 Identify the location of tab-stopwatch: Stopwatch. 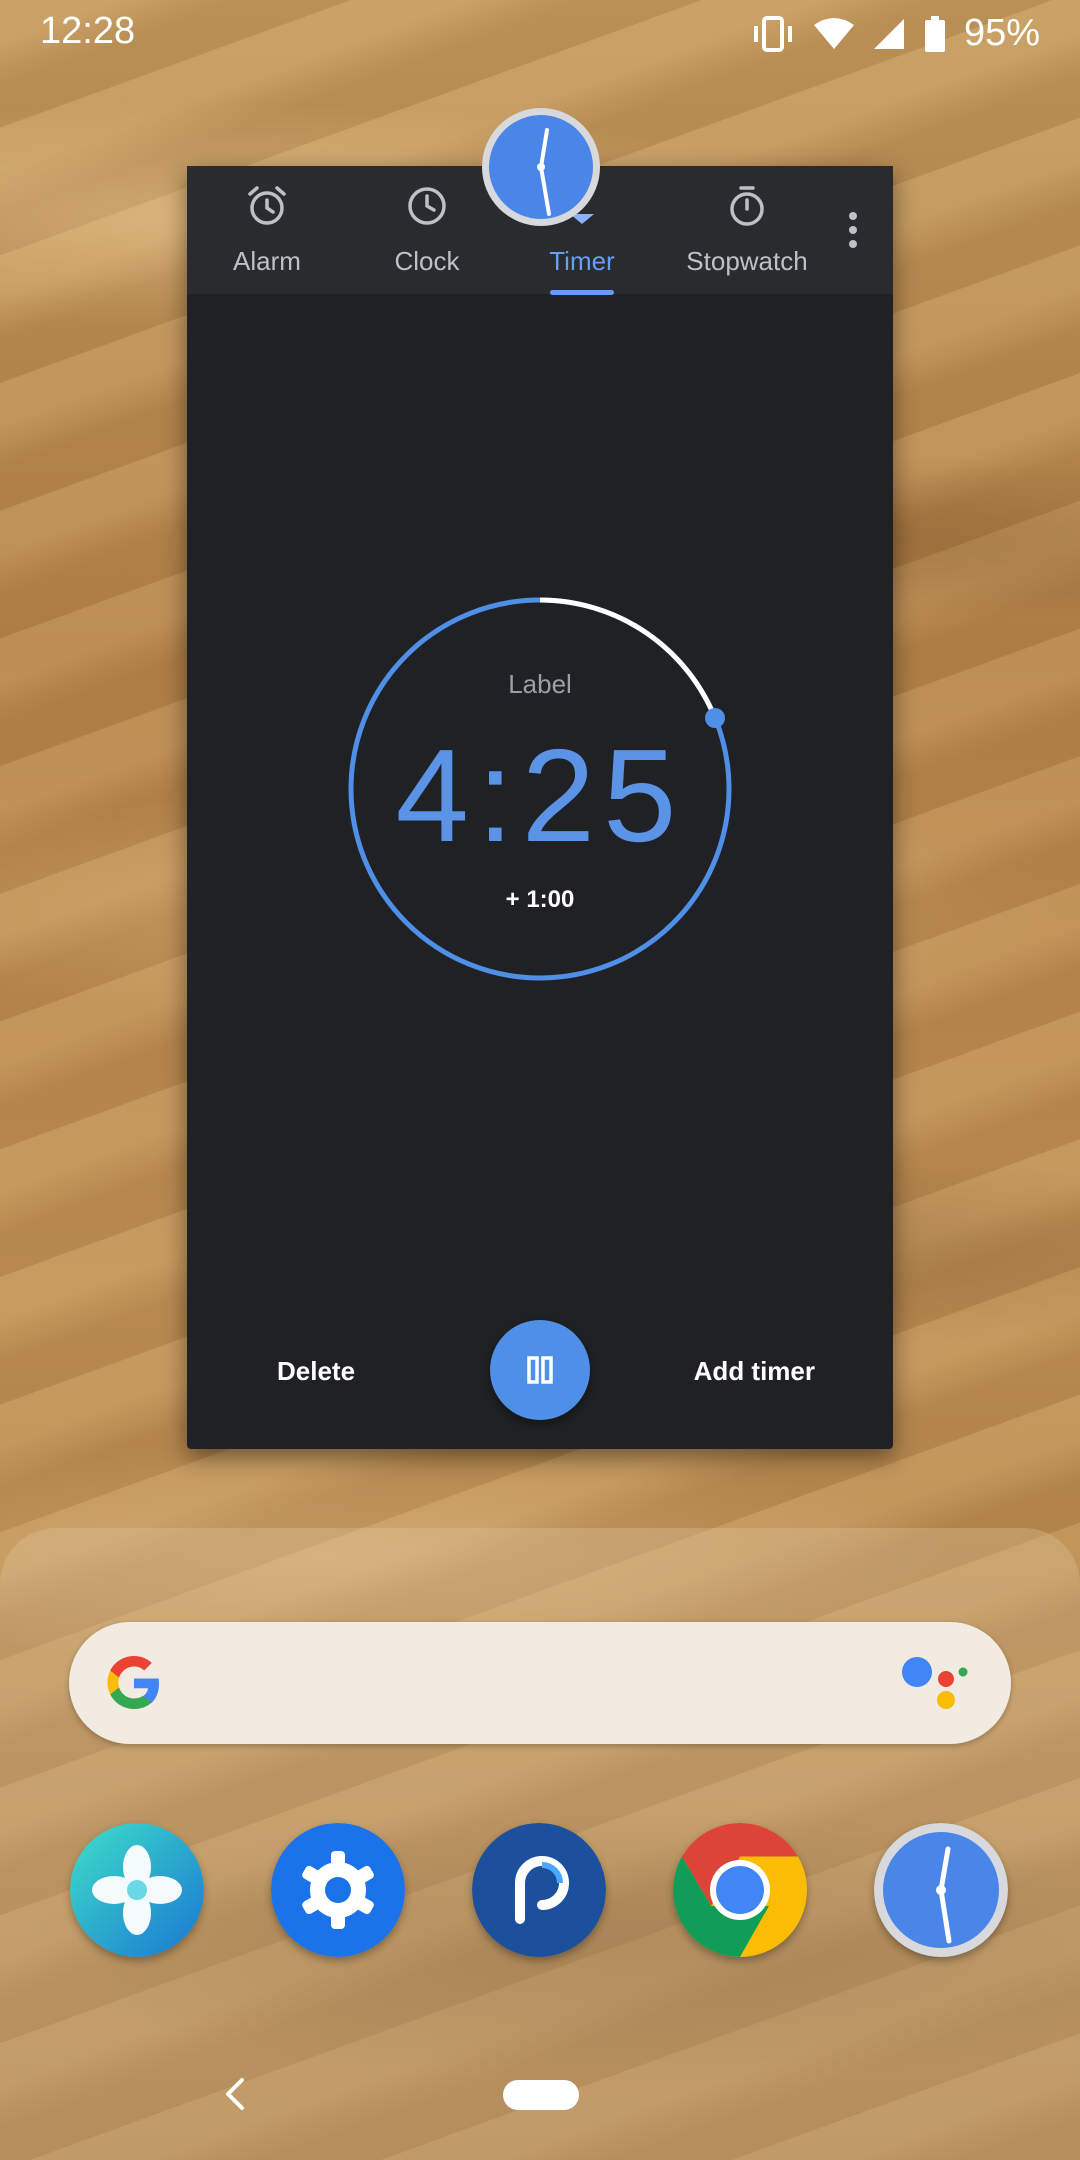
(747, 230).